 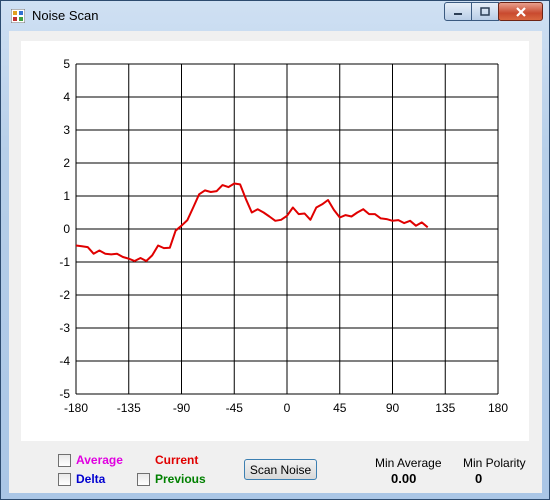 I want to click on previous-label: Previous, so click(x=180, y=479).